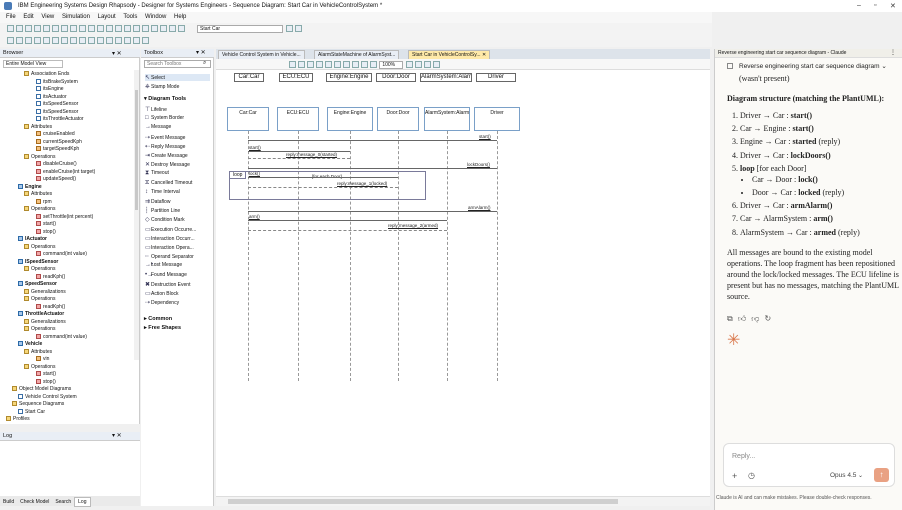 The height and width of the screenshot is (510, 902). What do you see at coordinates (372, 211) in the screenshot?
I see `message-armalarm` at bounding box center [372, 211].